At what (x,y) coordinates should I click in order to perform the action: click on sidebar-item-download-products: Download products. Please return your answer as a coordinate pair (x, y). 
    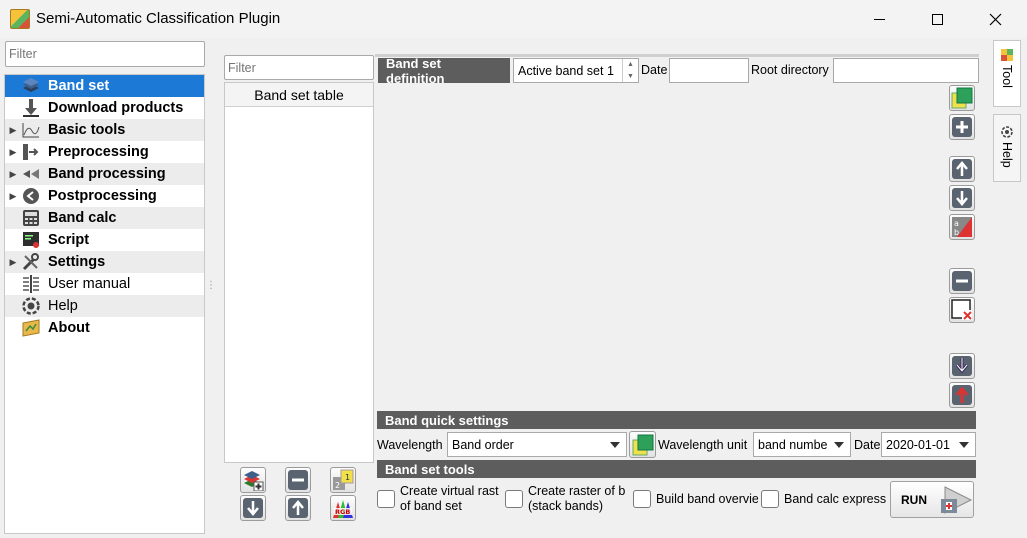
    Looking at the image, I should click on (104, 108).